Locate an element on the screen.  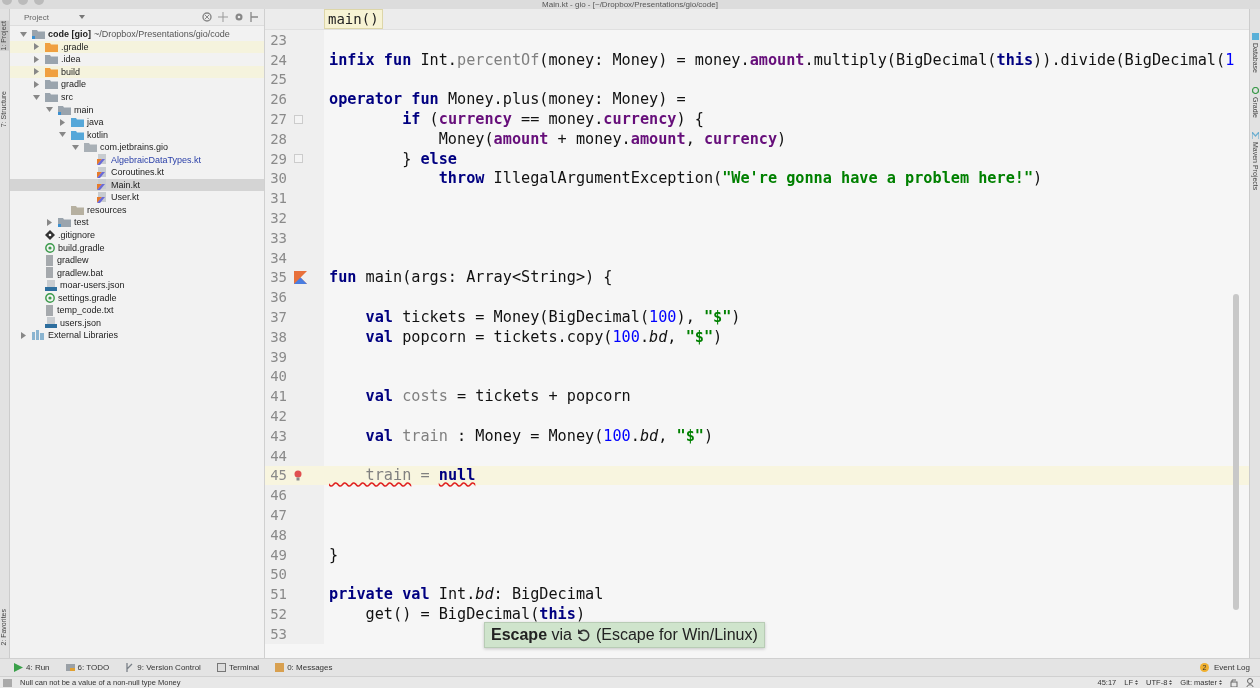
hide-icon is located at coordinates (254, 17).